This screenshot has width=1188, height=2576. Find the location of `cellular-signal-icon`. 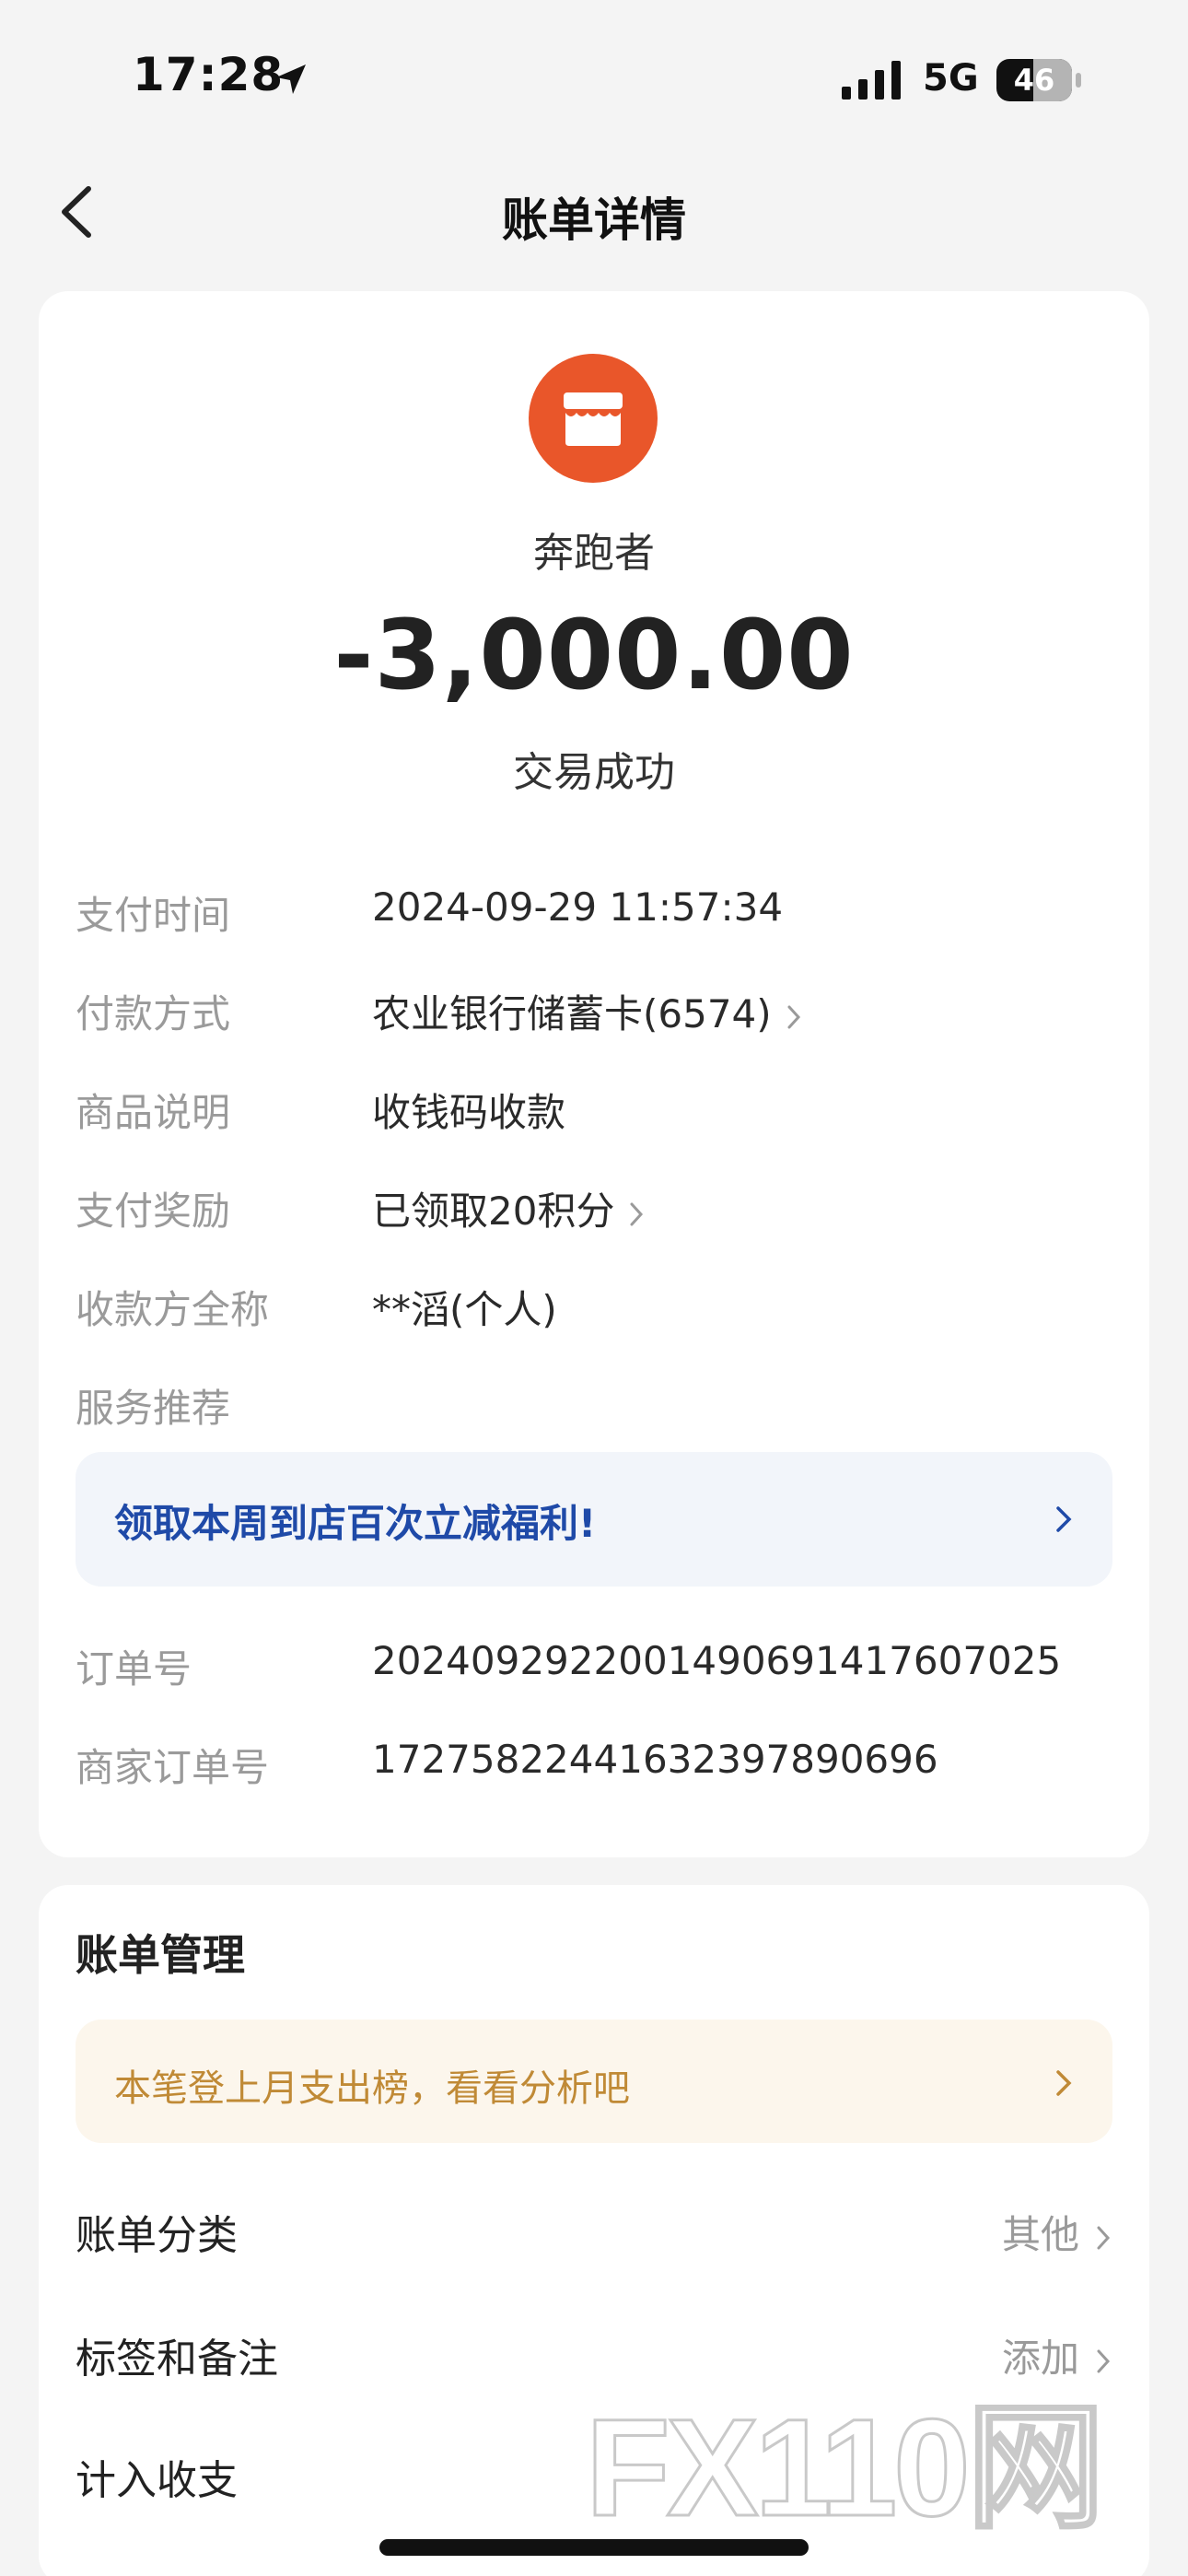

cellular-signal-icon is located at coordinates (871, 80).